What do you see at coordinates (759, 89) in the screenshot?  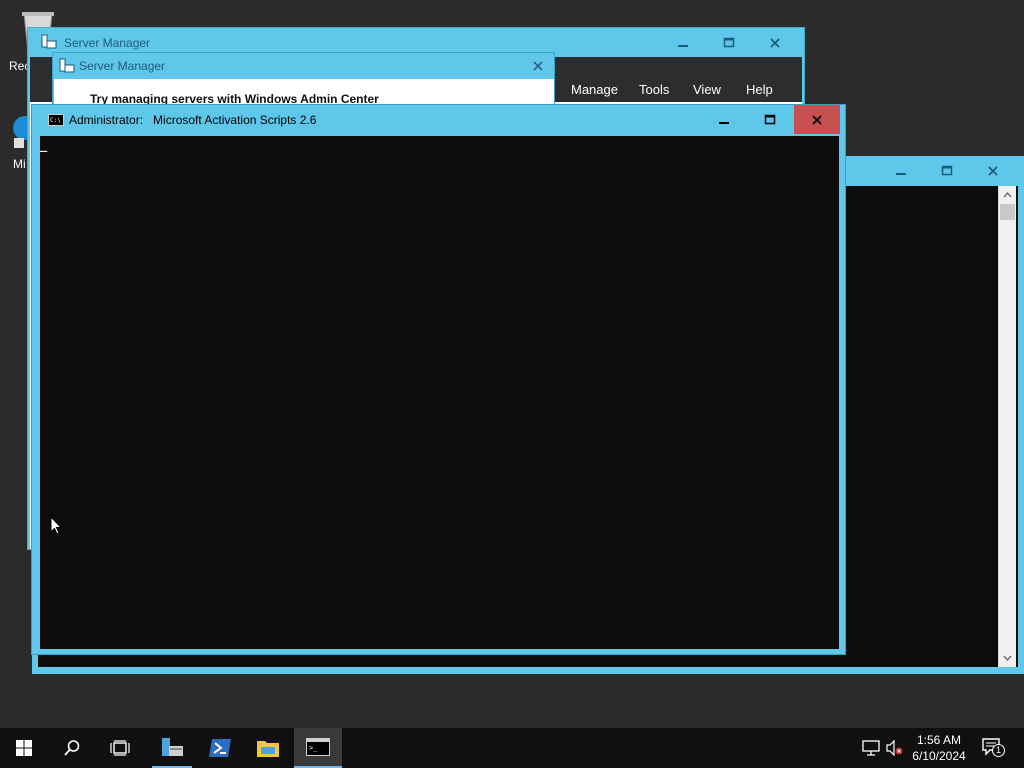 I see `menu-help: Help` at bounding box center [759, 89].